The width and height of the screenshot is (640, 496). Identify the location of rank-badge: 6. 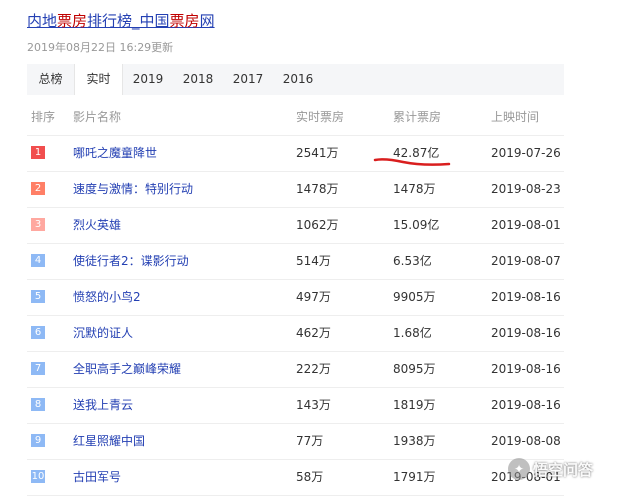
(38, 332).